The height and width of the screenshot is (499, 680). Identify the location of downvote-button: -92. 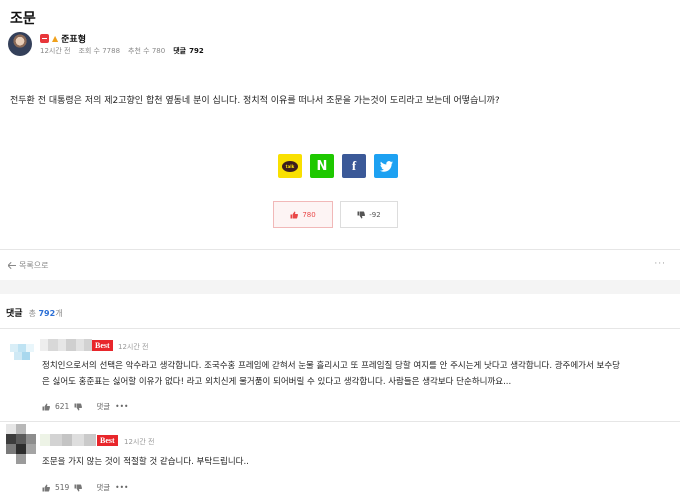
(369, 214).